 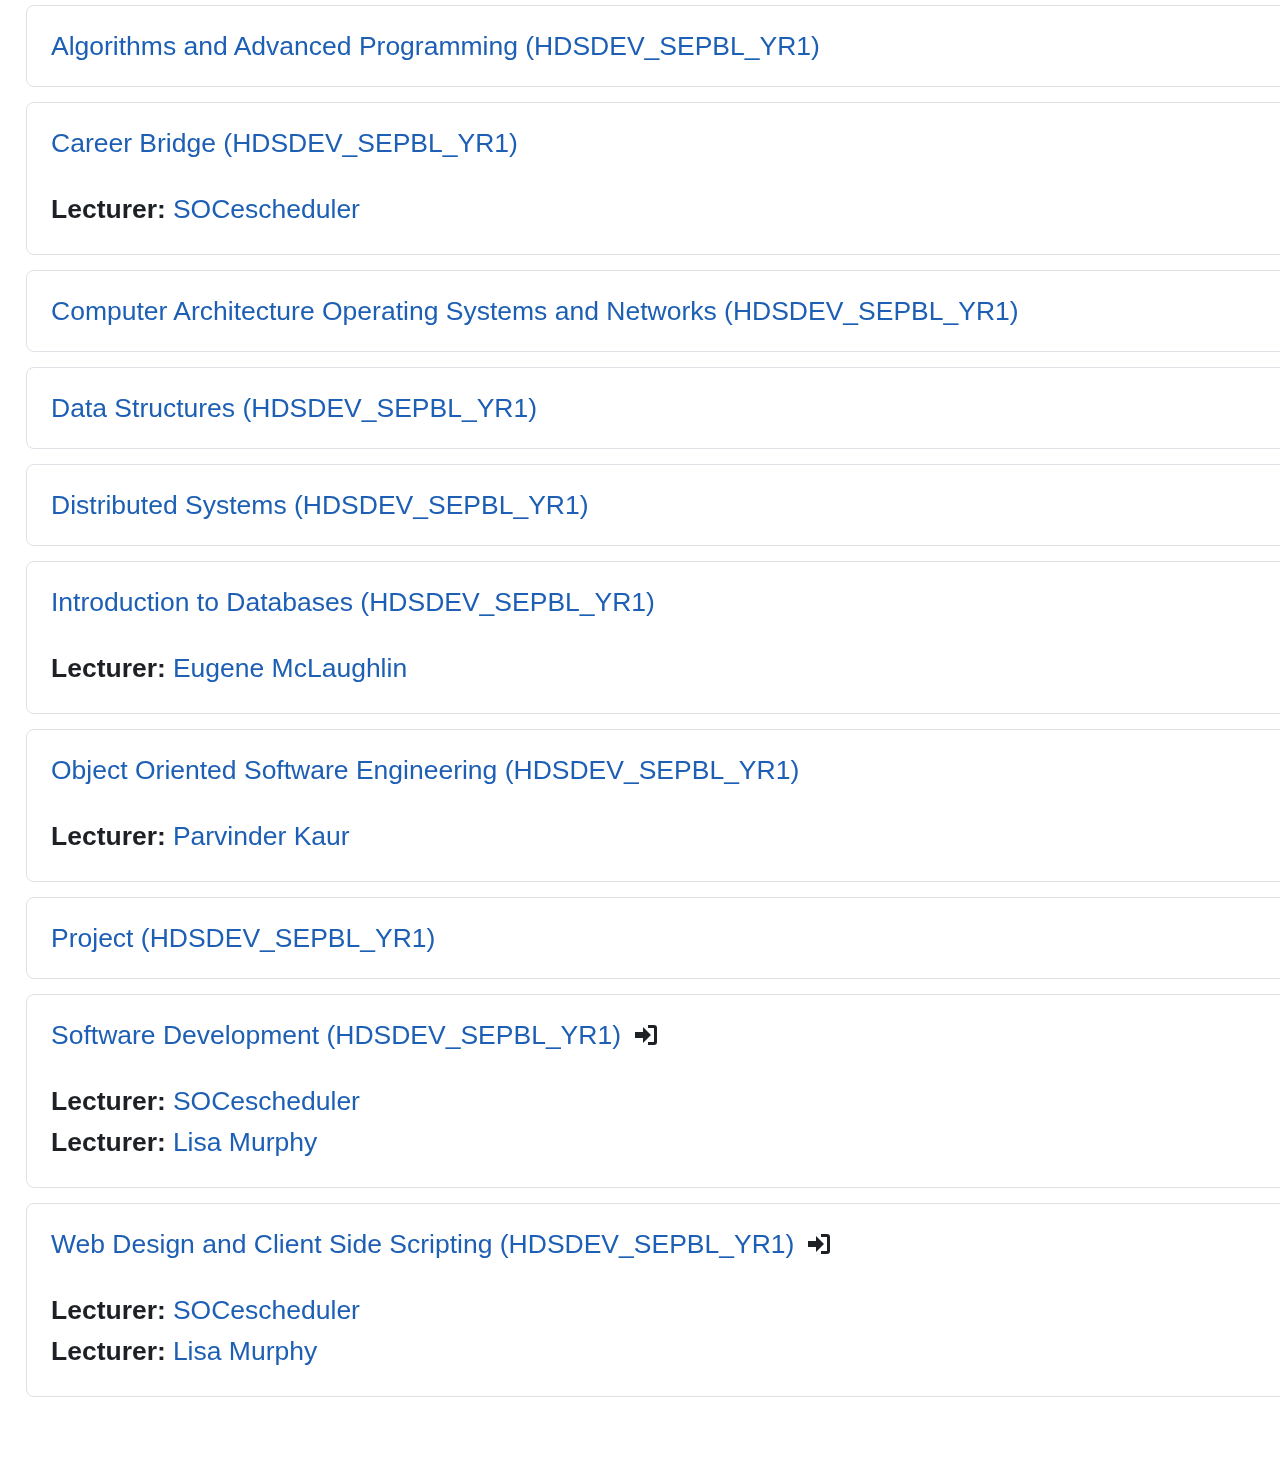 What do you see at coordinates (435, 46) in the screenshot?
I see `course-link: Algorithms and Advanced Programming (HDSDEV_SEPBL_YR1)` at bounding box center [435, 46].